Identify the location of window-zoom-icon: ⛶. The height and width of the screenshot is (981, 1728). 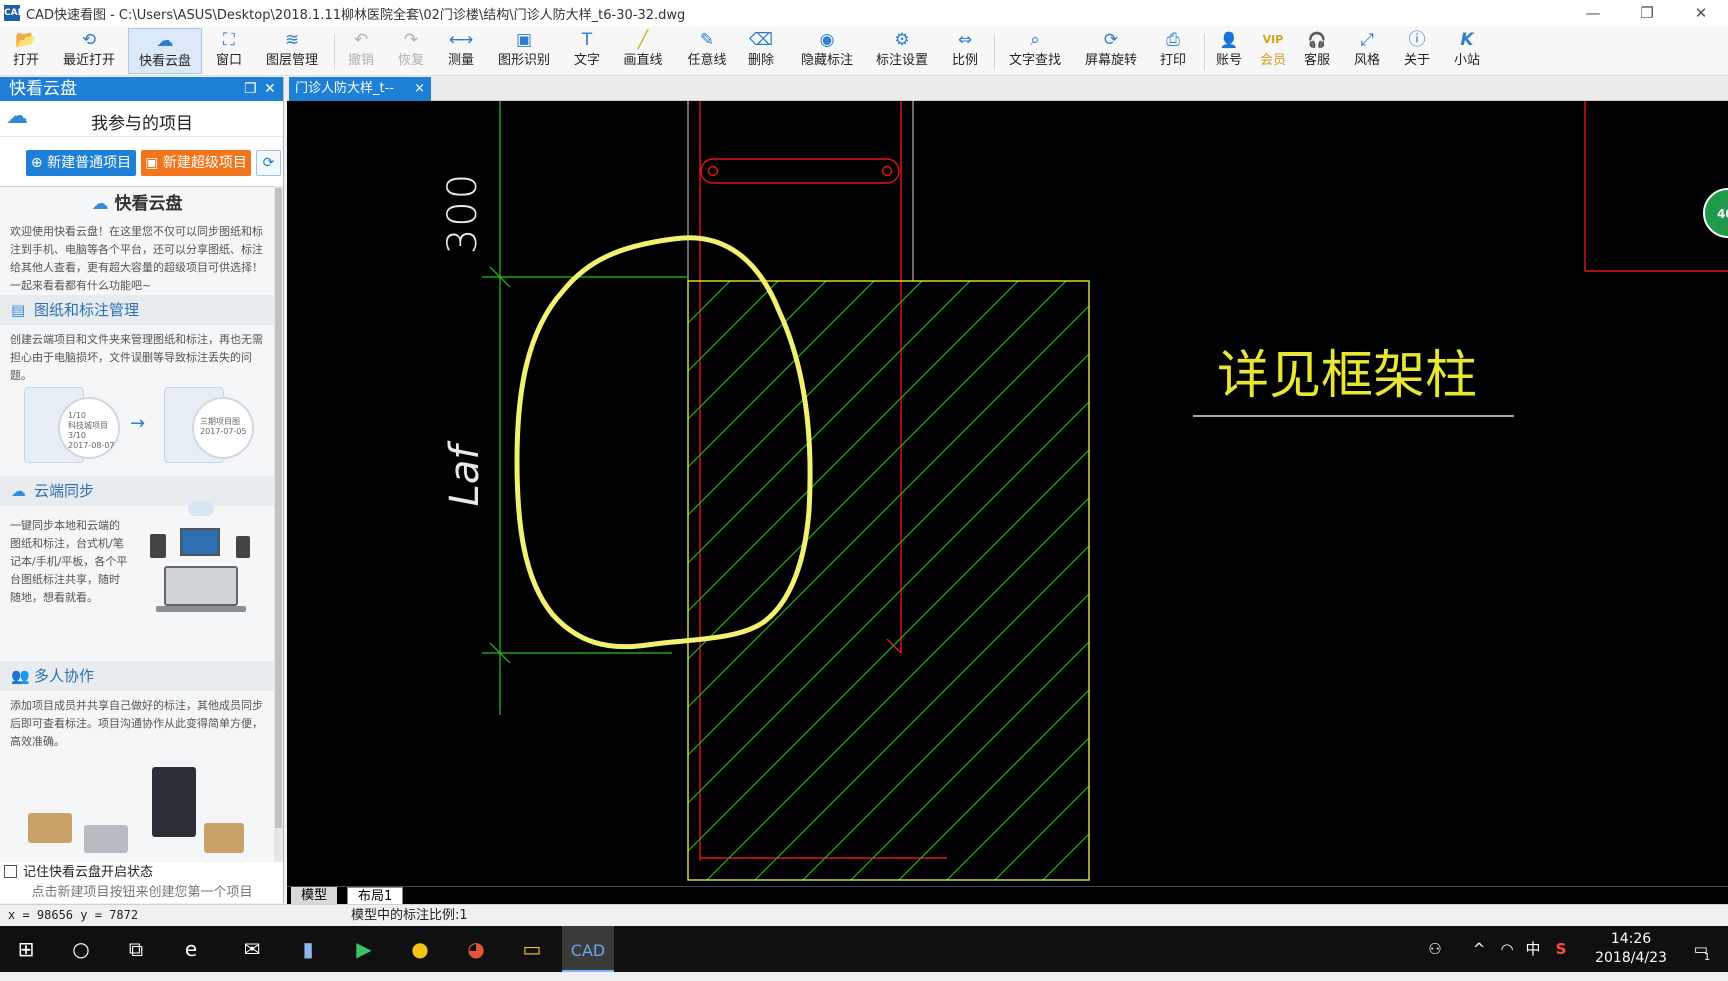
(229, 40).